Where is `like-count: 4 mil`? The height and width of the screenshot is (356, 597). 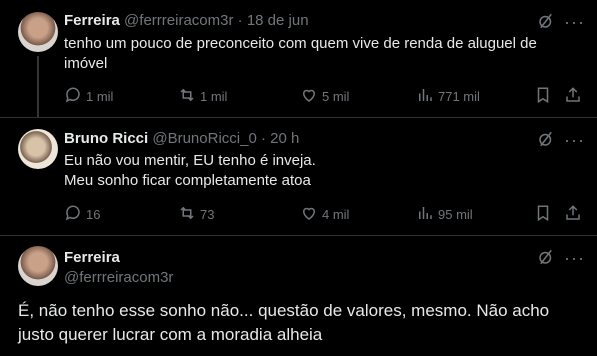
like-count: 4 mil is located at coordinates (336, 214).